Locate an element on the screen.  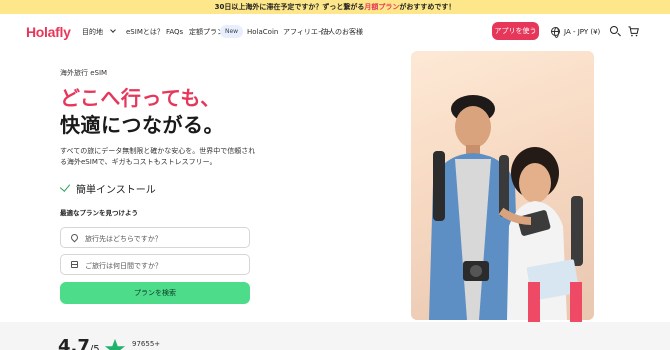
nav-item-business: 法人のお客様 is located at coordinates (342, 32).